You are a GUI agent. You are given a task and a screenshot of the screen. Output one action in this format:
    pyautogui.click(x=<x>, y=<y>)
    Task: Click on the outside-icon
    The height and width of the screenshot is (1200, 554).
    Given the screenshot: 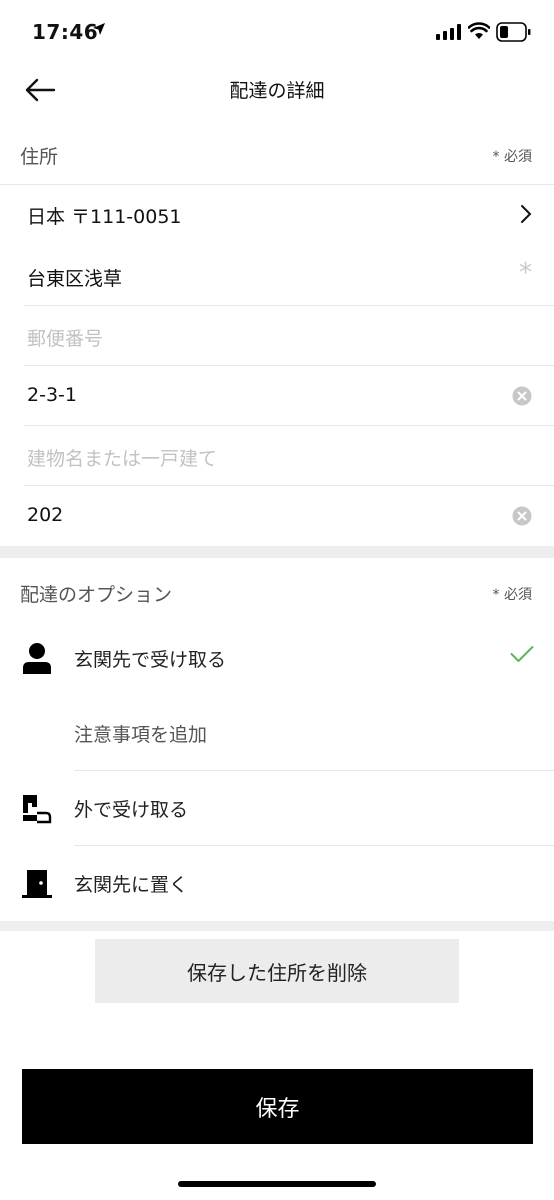 What is the action you would take?
    pyautogui.click(x=37, y=809)
    